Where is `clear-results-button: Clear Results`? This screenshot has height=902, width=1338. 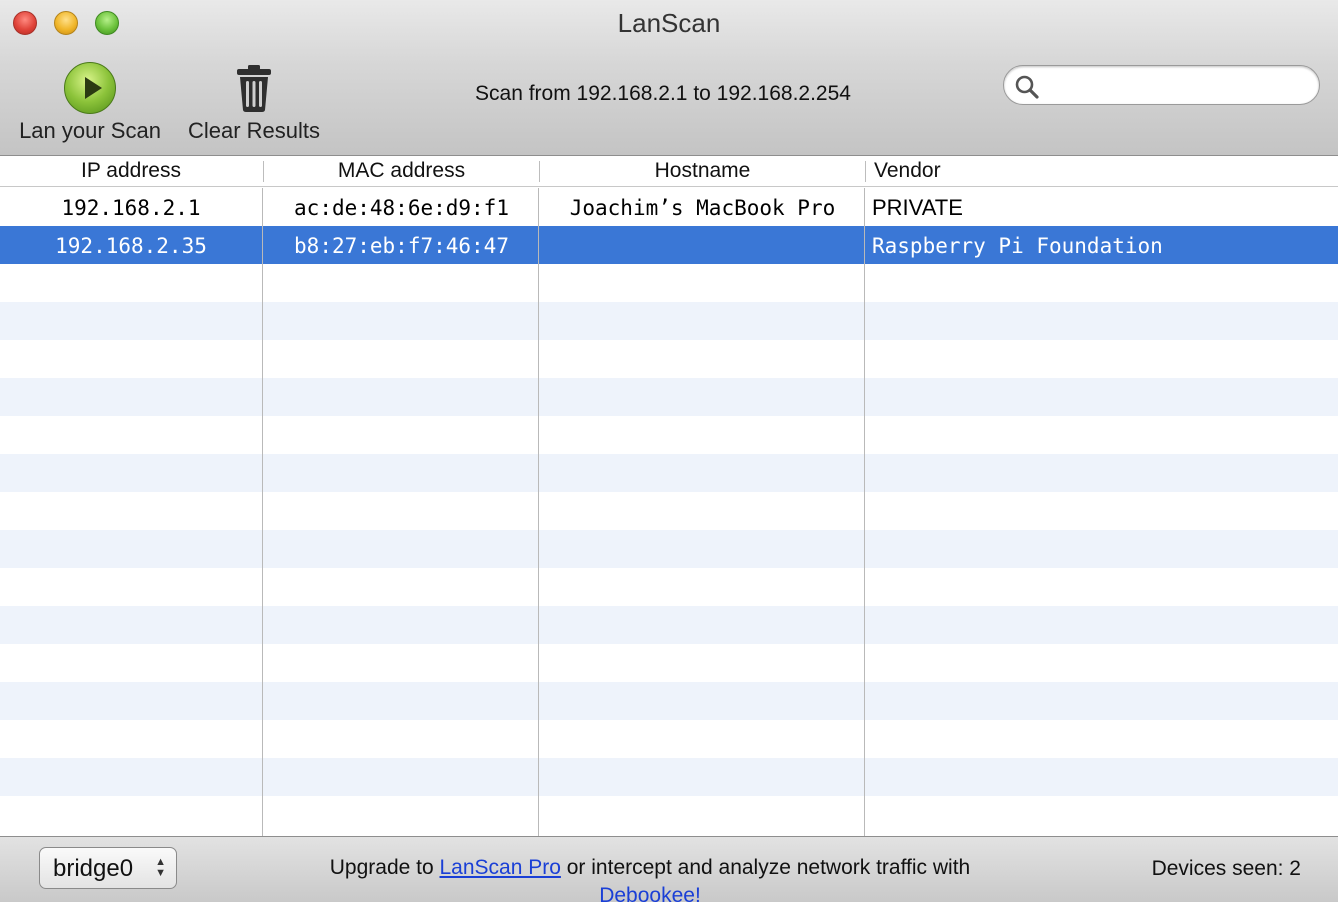 clear-results-button: Clear Results is located at coordinates (254, 103).